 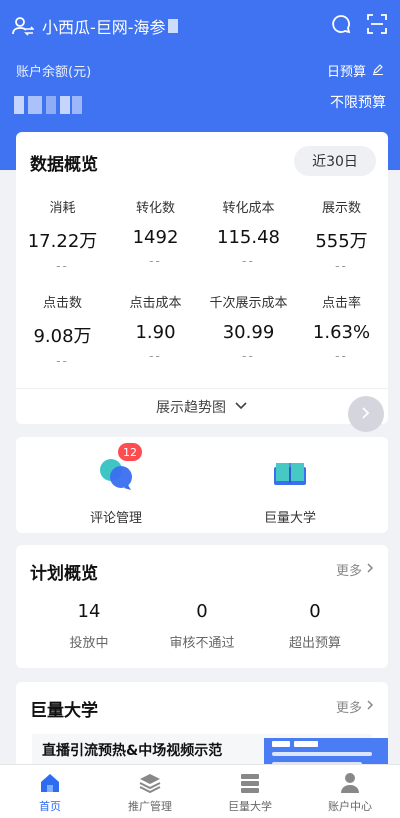 I want to click on metric-ctr: 点击率 1.63% --, so click(x=341, y=327).